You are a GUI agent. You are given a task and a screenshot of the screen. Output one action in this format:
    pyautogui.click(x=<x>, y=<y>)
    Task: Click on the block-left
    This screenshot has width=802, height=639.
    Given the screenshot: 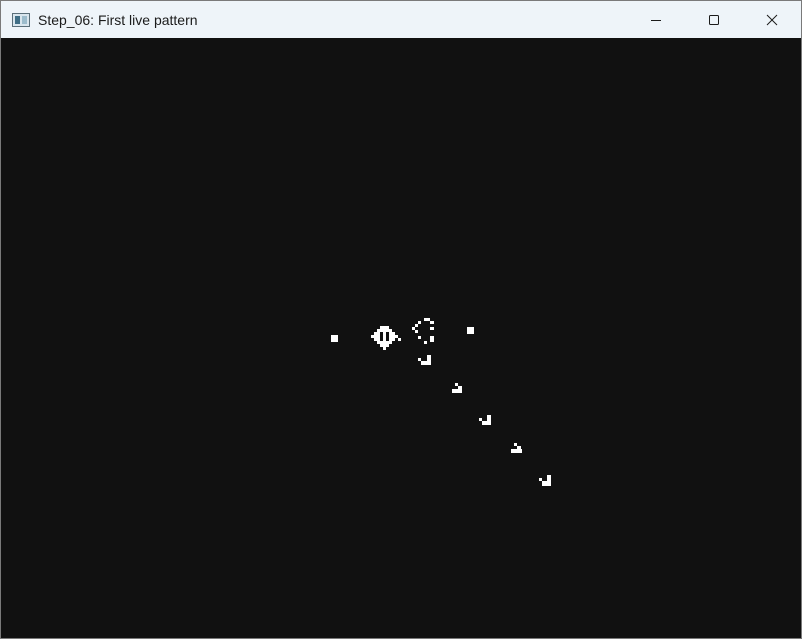 What is the action you would take?
    pyautogui.click(x=334, y=338)
    